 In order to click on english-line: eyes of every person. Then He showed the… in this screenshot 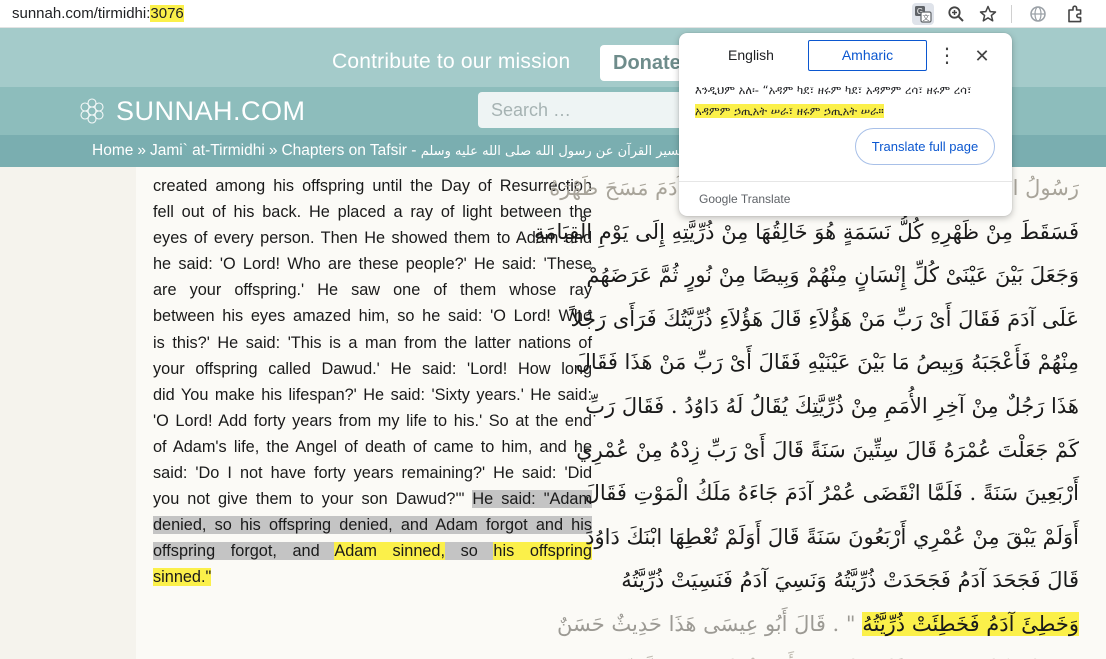, I will do `click(372, 238)`.